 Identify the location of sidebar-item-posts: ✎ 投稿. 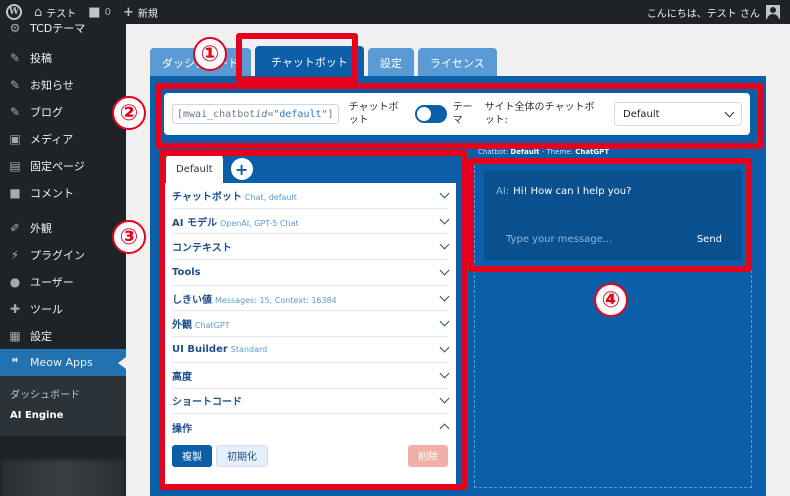
(63, 57).